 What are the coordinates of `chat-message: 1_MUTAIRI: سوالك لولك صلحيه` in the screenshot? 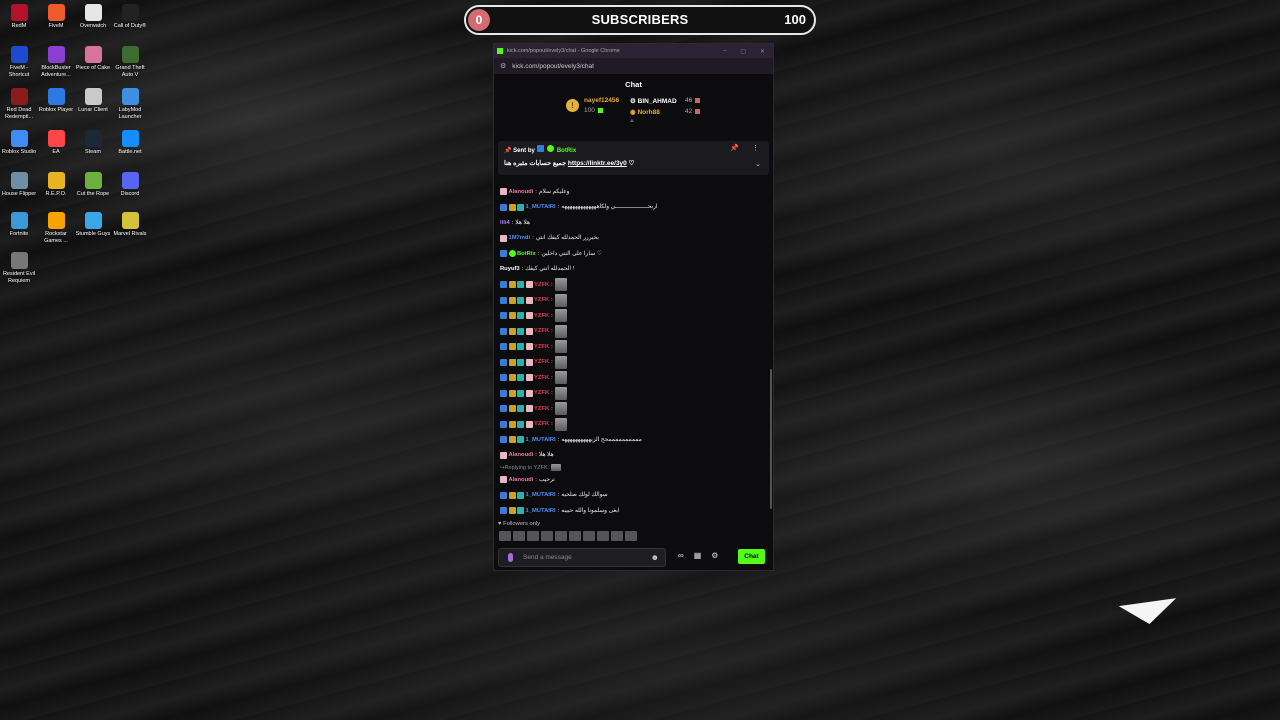 It's located at (632, 496).